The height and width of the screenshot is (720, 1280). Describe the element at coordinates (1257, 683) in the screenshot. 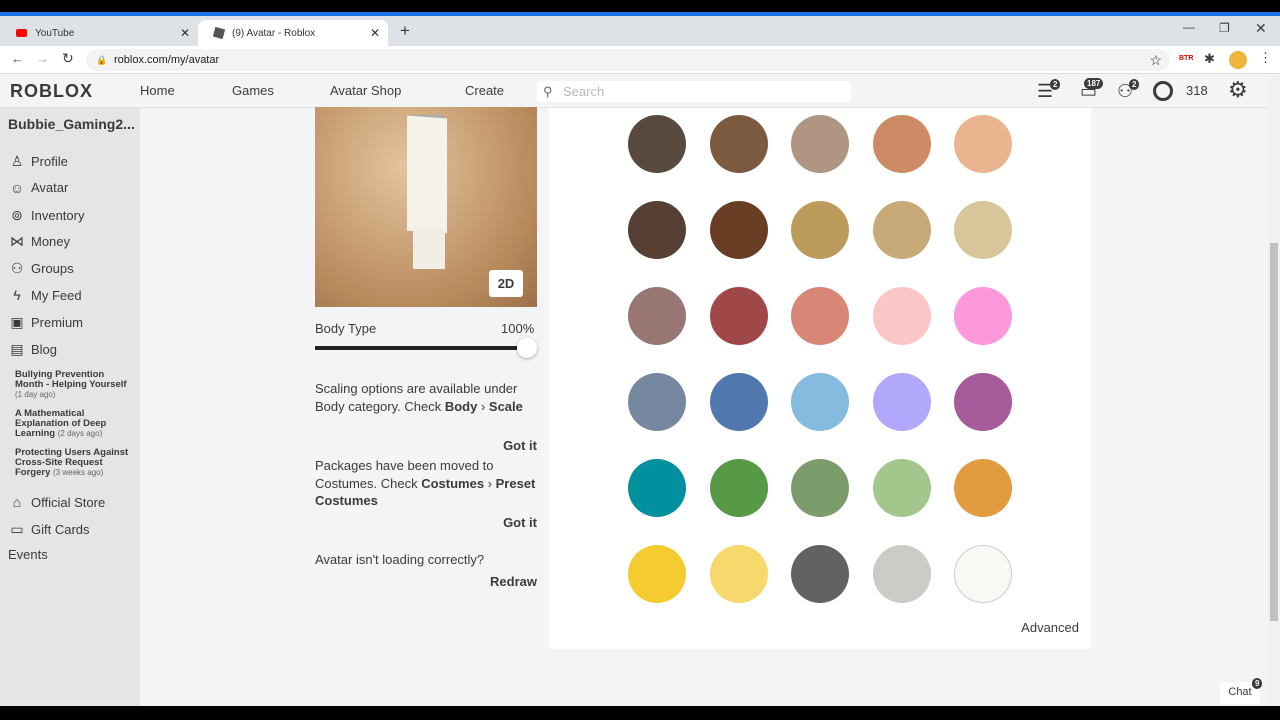

I see `chat-badge: 9` at that location.